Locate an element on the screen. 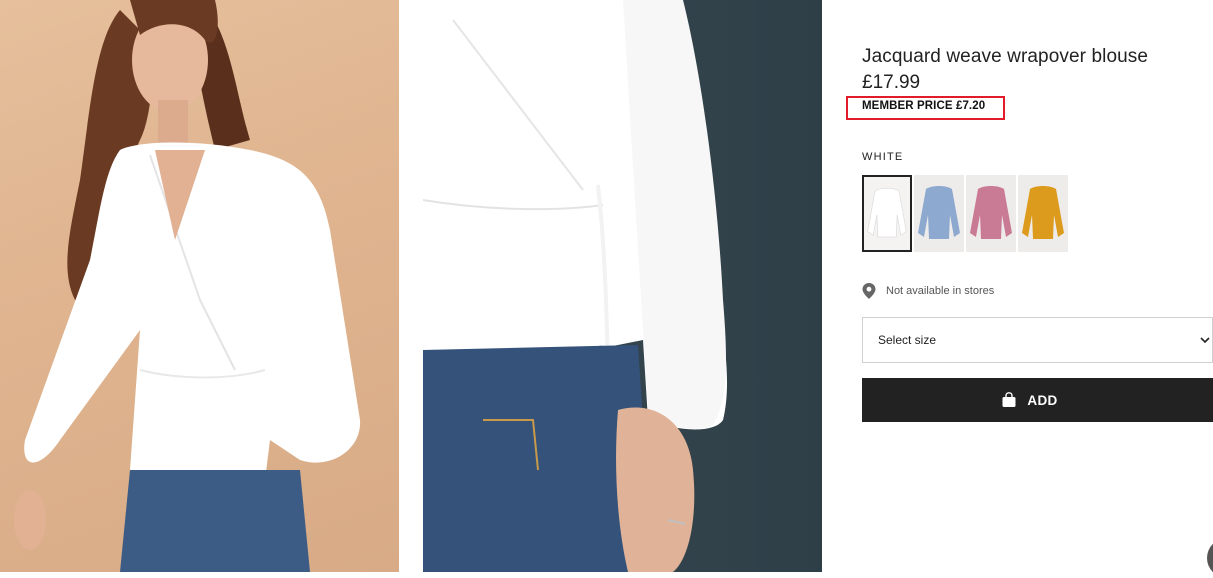 This screenshot has height=578, width=1213. product-price: £17.99 is located at coordinates (891, 82).